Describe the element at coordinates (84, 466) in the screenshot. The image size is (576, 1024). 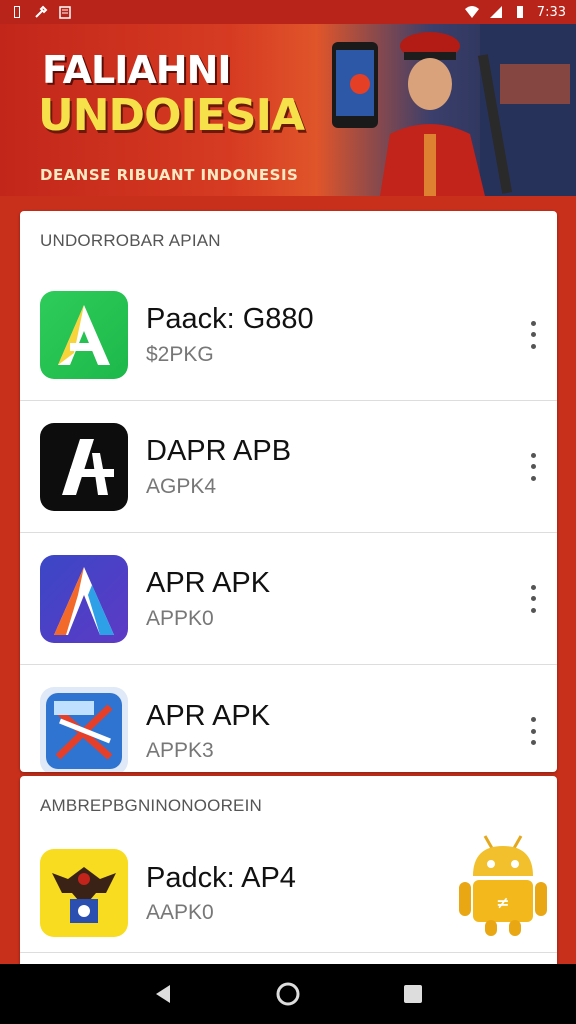
I see `black-a-icon` at that location.